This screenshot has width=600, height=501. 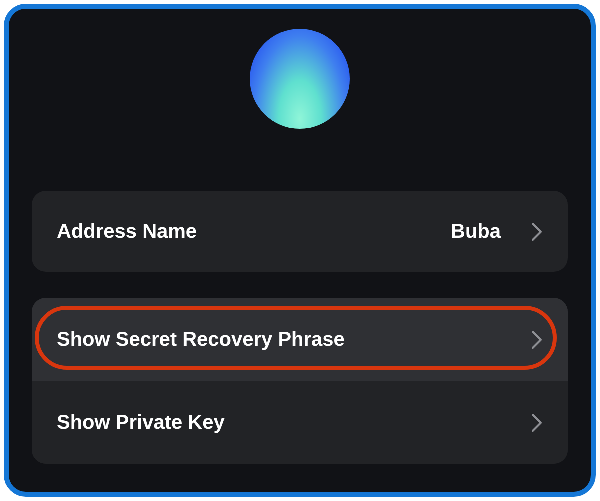 What do you see at coordinates (201, 340) in the screenshot?
I see `row-label: Show Secret Recovery Phrase` at bounding box center [201, 340].